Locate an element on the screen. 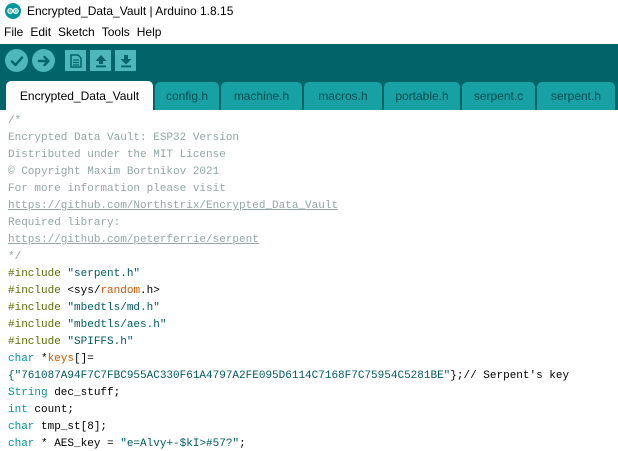 This screenshot has width=618, height=451. new-file-icon is located at coordinates (75, 60).